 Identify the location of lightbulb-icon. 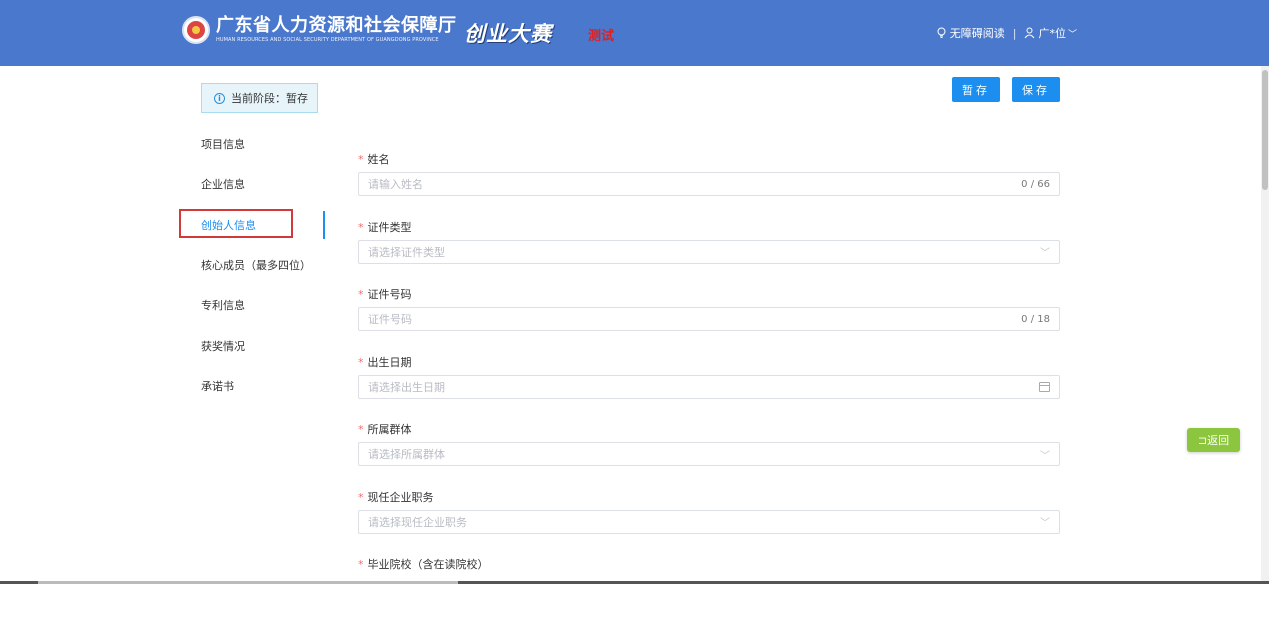
(941, 33).